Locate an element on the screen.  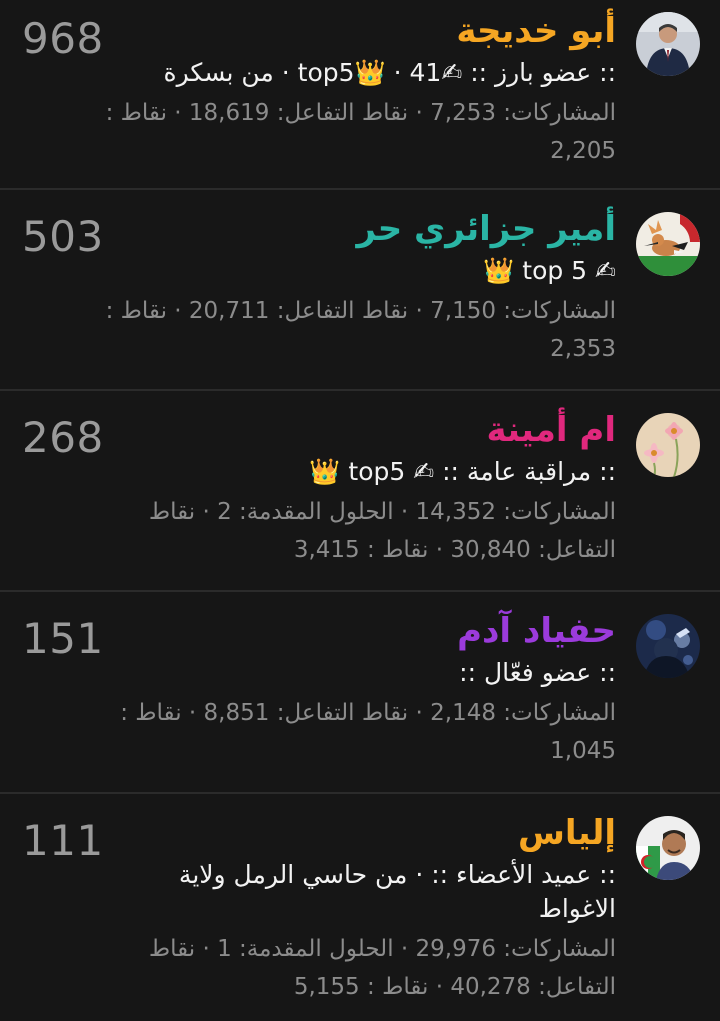
hoopoe-bird-avatar is located at coordinates (668, 244).